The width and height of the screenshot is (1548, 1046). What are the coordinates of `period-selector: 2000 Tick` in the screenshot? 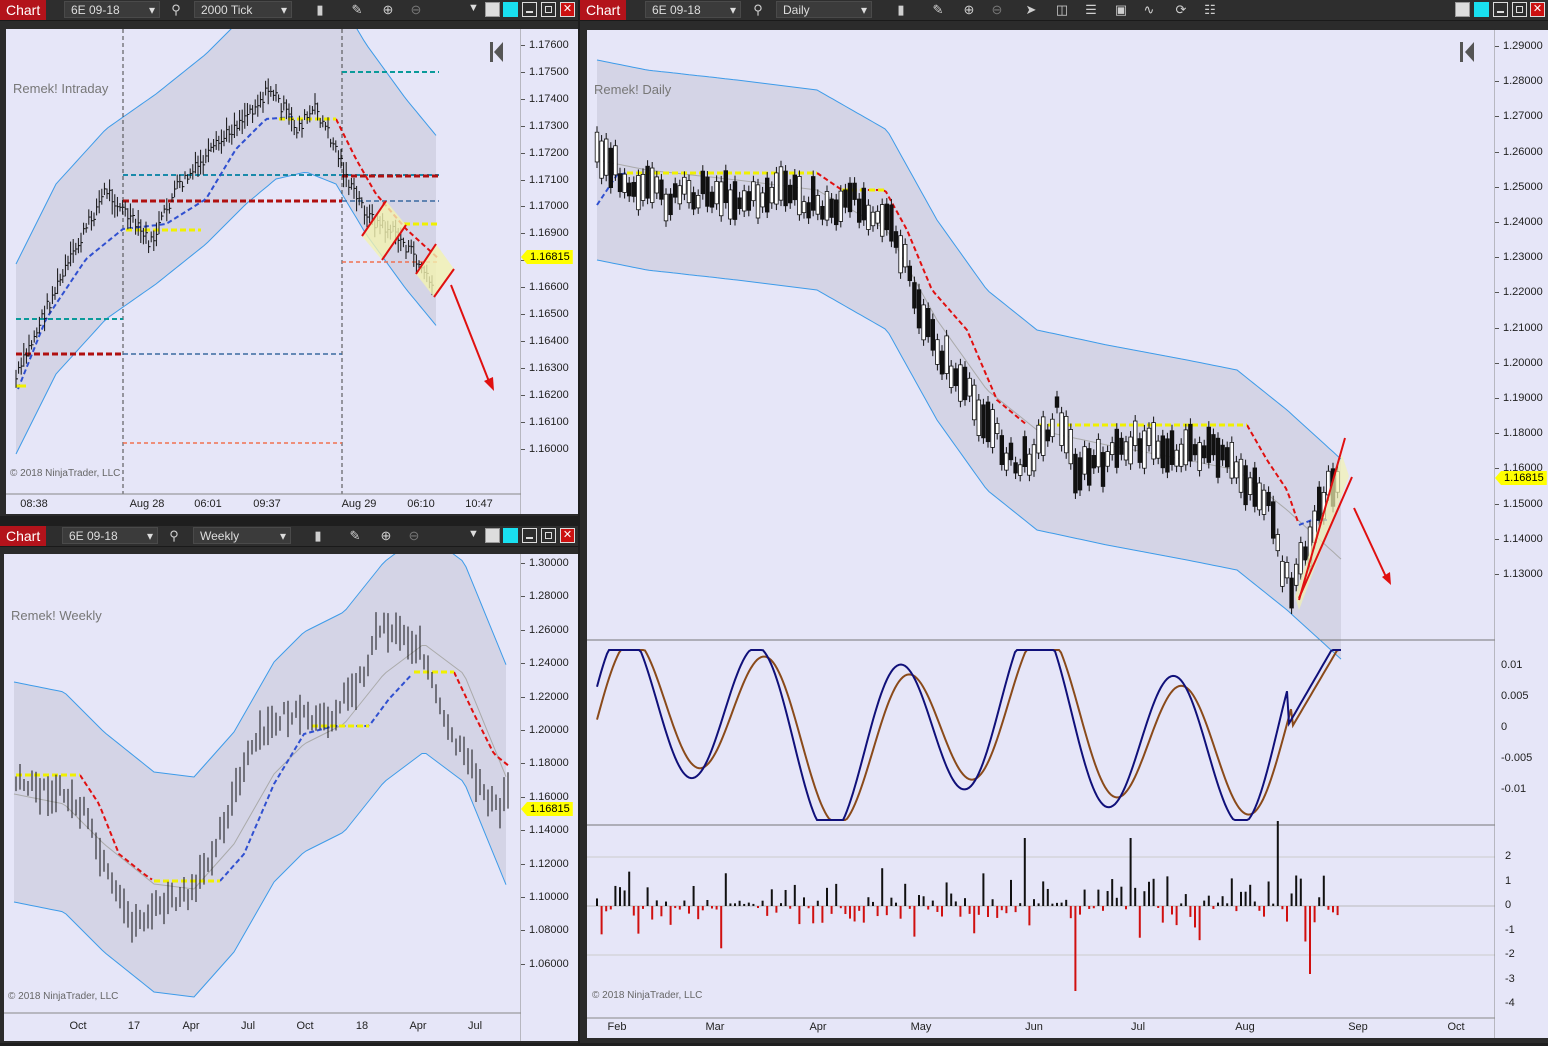 It's located at (243, 10).